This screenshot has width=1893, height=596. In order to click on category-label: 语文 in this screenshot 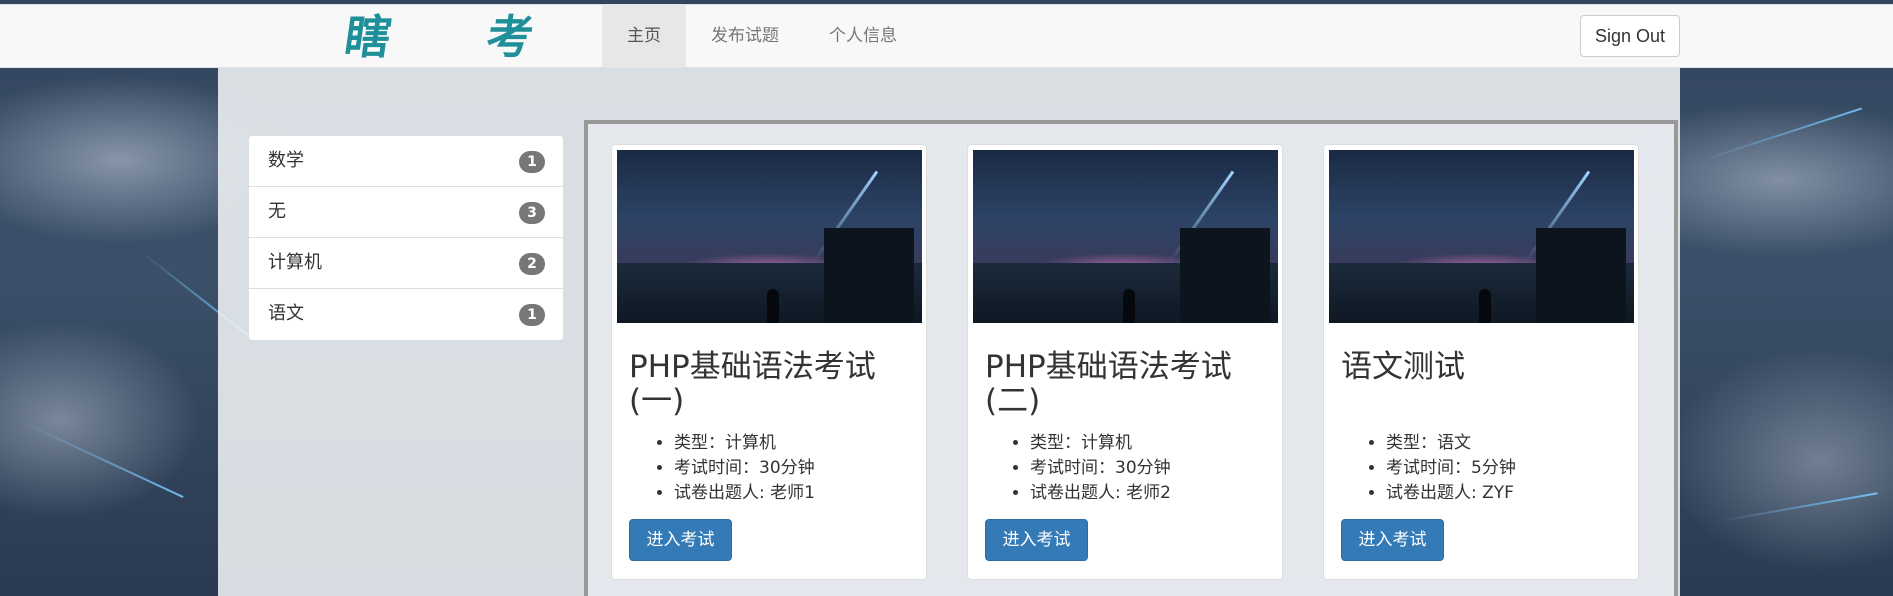, I will do `click(286, 313)`.